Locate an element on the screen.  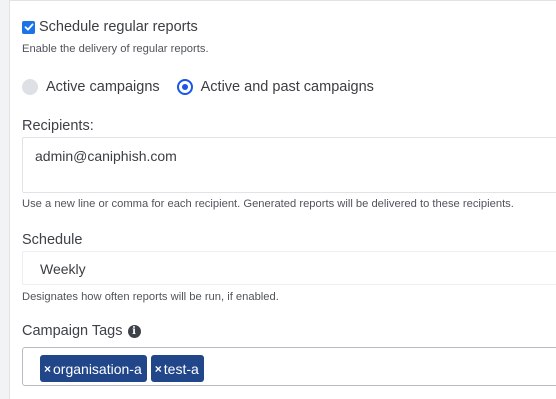
schedule-reports-help: Enable the delivery of regular reports. is located at coordinates (115, 49).